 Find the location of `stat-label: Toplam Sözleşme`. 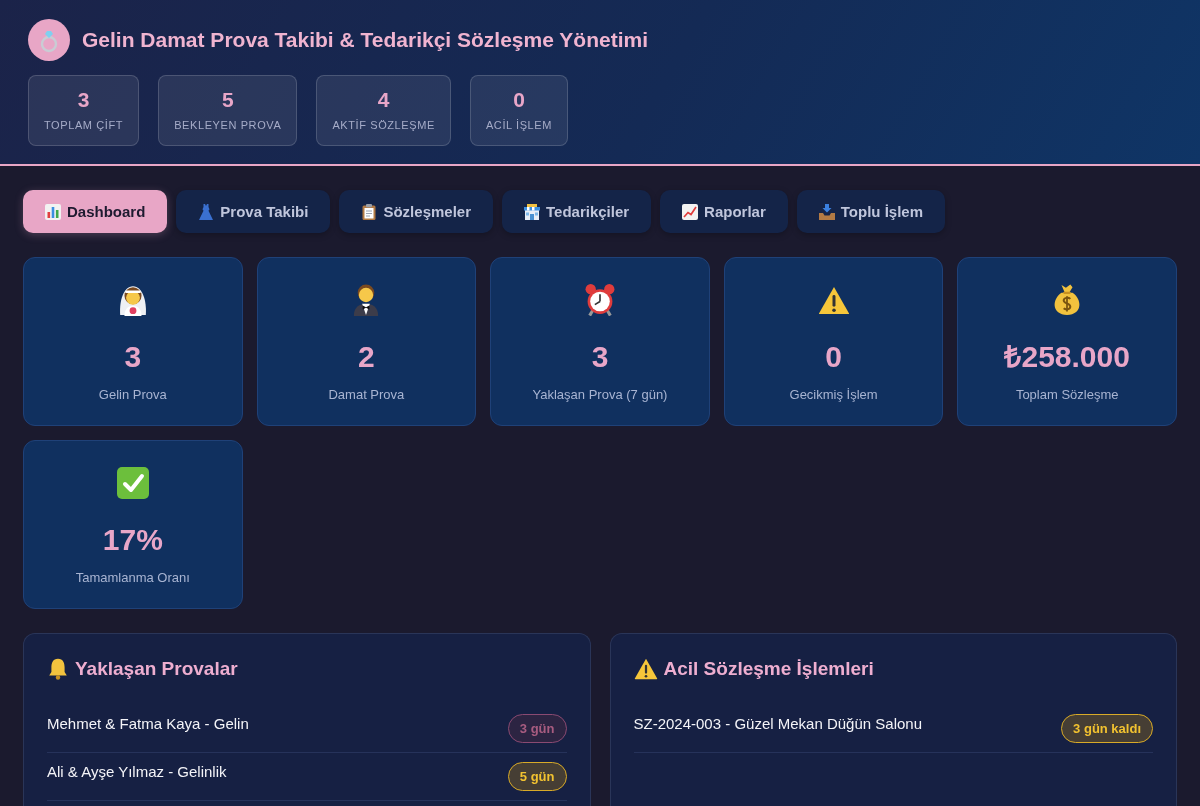

stat-label: Toplam Sözleşme is located at coordinates (1067, 395).